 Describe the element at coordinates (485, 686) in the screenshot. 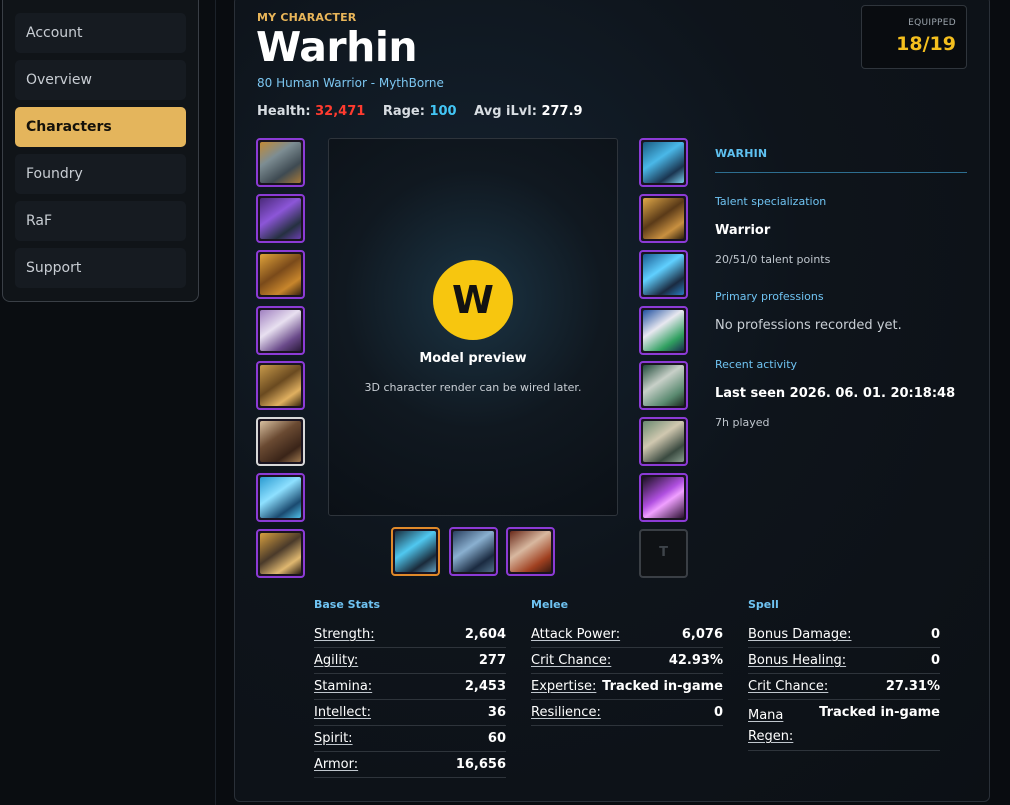

I see `stat-value: 2,453` at that location.